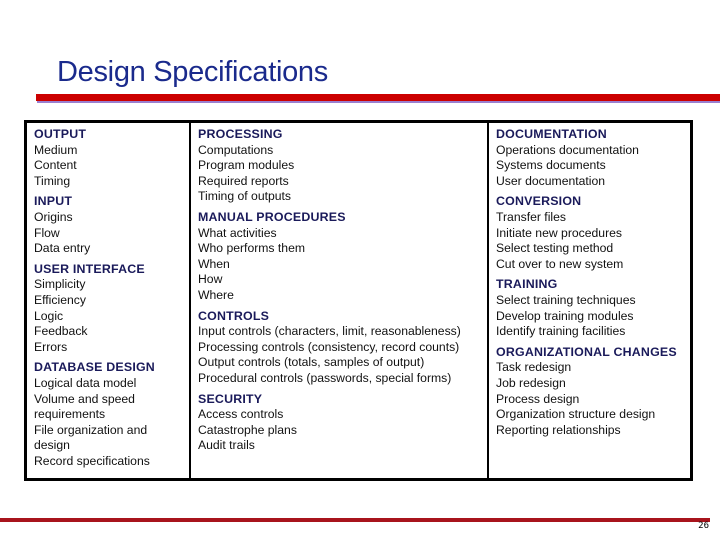  I want to click on section-item: Initiate new procedures, so click(559, 232).